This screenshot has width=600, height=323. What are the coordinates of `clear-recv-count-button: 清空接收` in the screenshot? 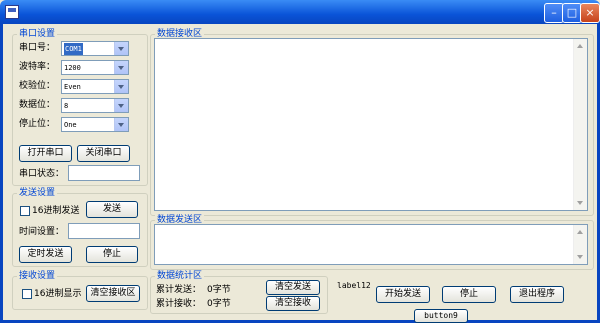 It's located at (293, 303).